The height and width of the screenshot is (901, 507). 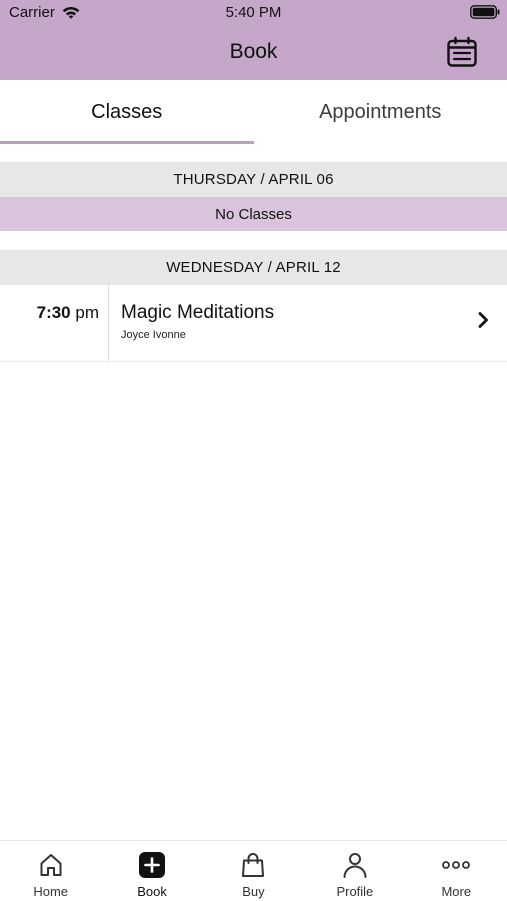 I want to click on nav-item-profile: Profile, so click(x=354, y=871).